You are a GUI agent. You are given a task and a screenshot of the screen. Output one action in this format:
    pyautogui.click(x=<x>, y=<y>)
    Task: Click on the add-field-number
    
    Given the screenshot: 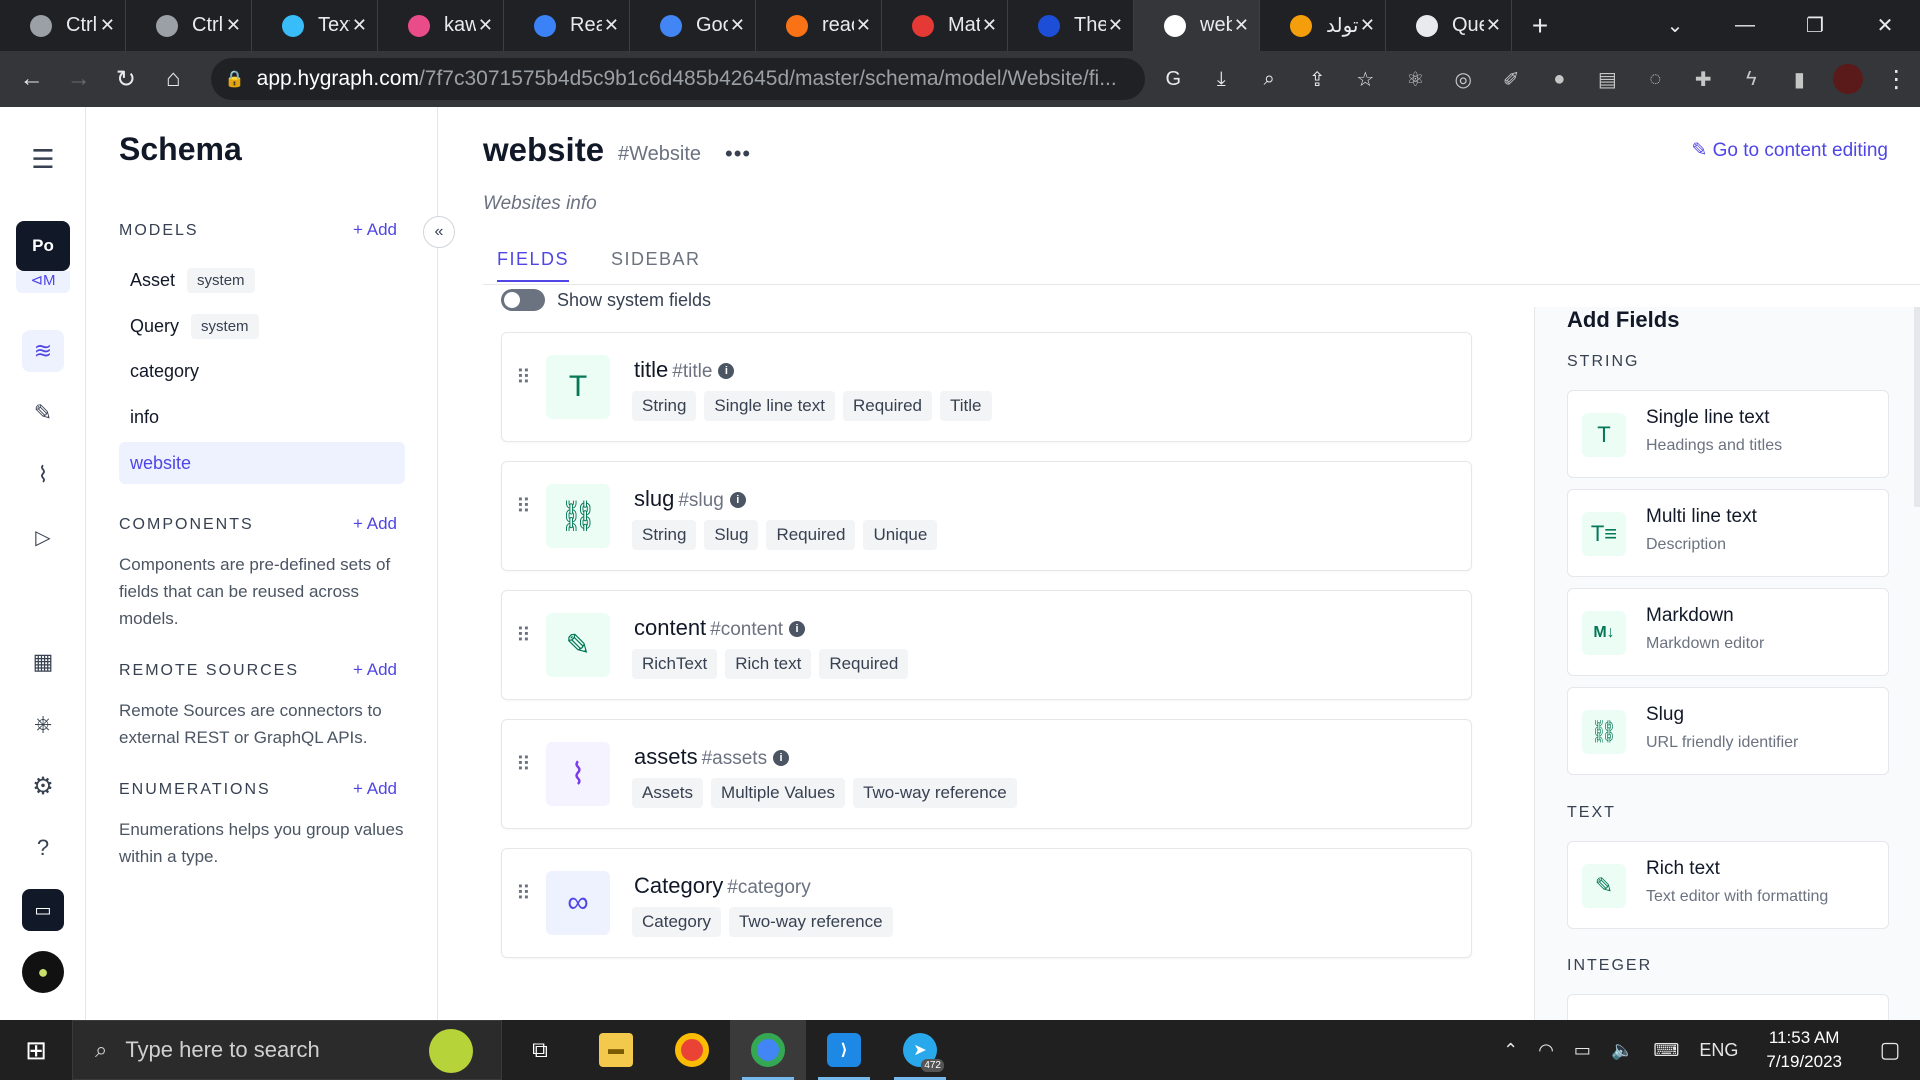 What is the action you would take?
    pyautogui.click(x=1728, y=1007)
    